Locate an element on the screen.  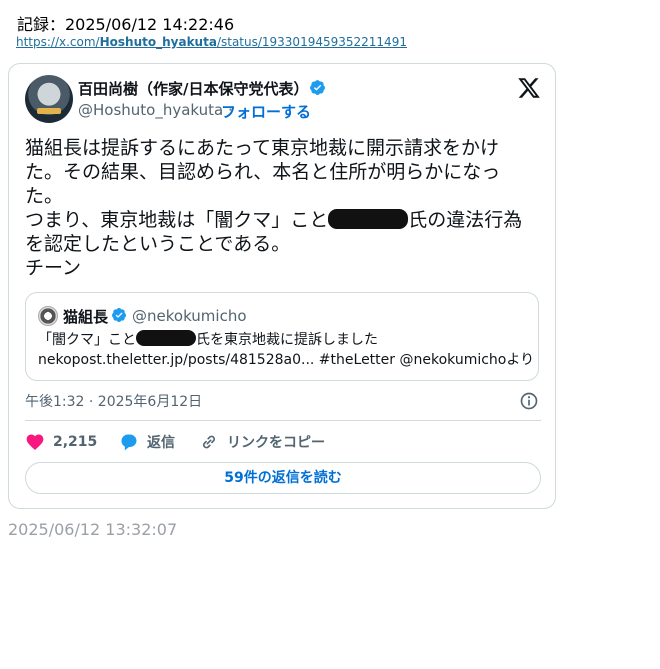
quote-text-line1: 「闇クマ」こと 氏を東京地裁に提訴しました is located at coordinates (208, 339).